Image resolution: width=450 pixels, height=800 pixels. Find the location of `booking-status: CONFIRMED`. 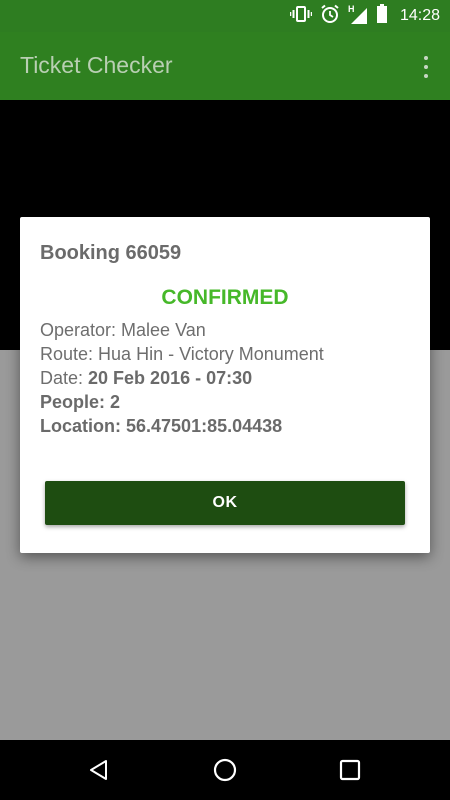

booking-status: CONFIRMED is located at coordinates (225, 297).